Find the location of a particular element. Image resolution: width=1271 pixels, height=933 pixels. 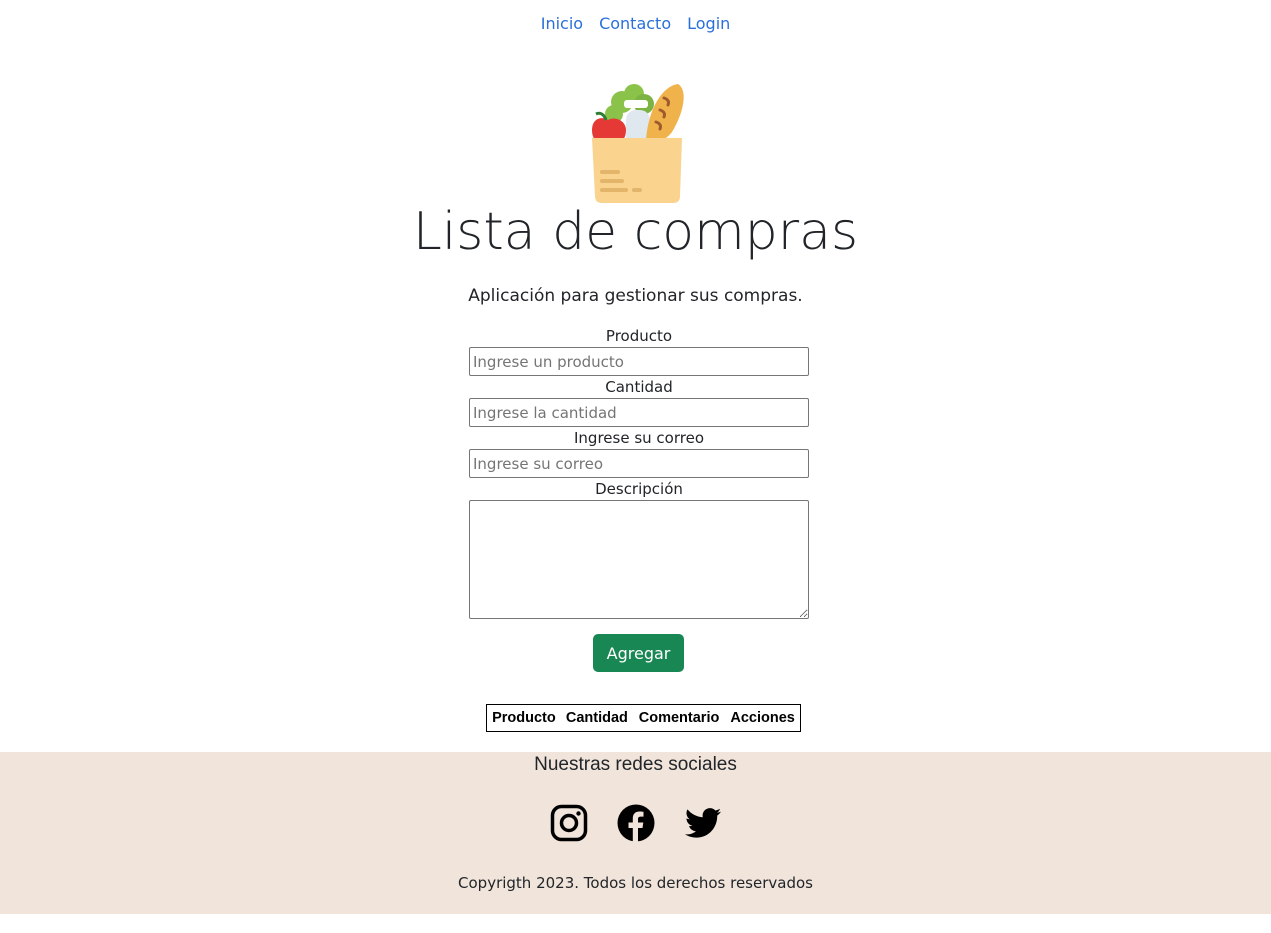

column-header-cantidad: Cantidad is located at coordinates (596, 718).